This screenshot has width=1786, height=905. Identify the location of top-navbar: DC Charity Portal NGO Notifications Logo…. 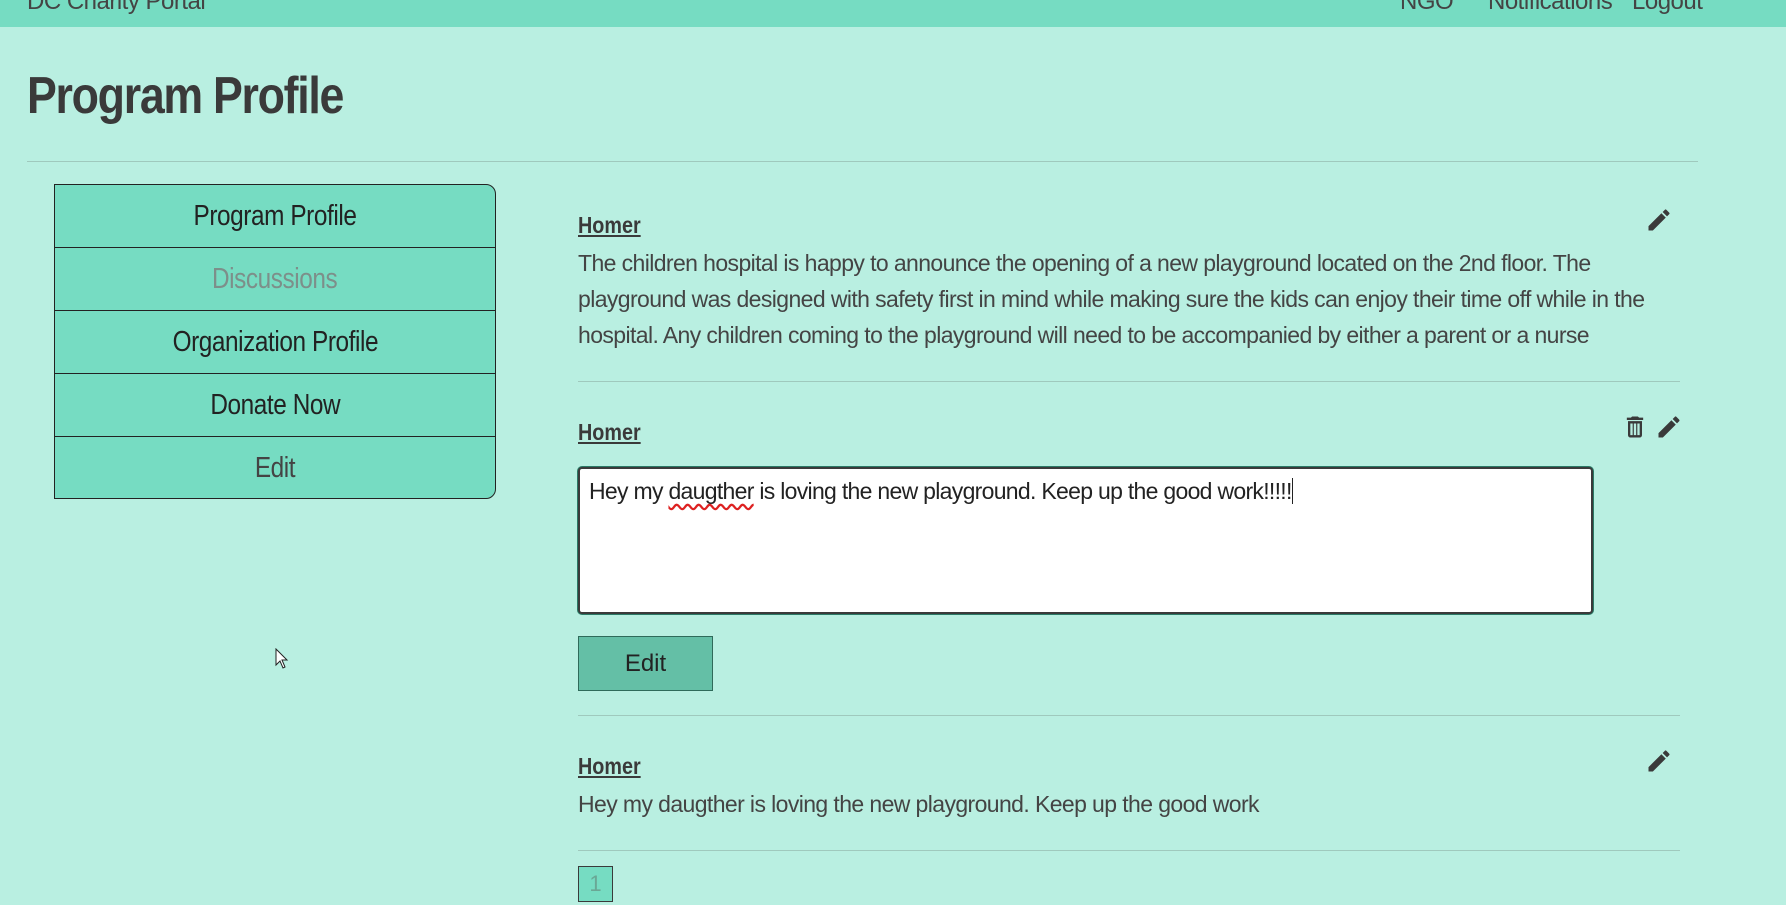
(893, 13).